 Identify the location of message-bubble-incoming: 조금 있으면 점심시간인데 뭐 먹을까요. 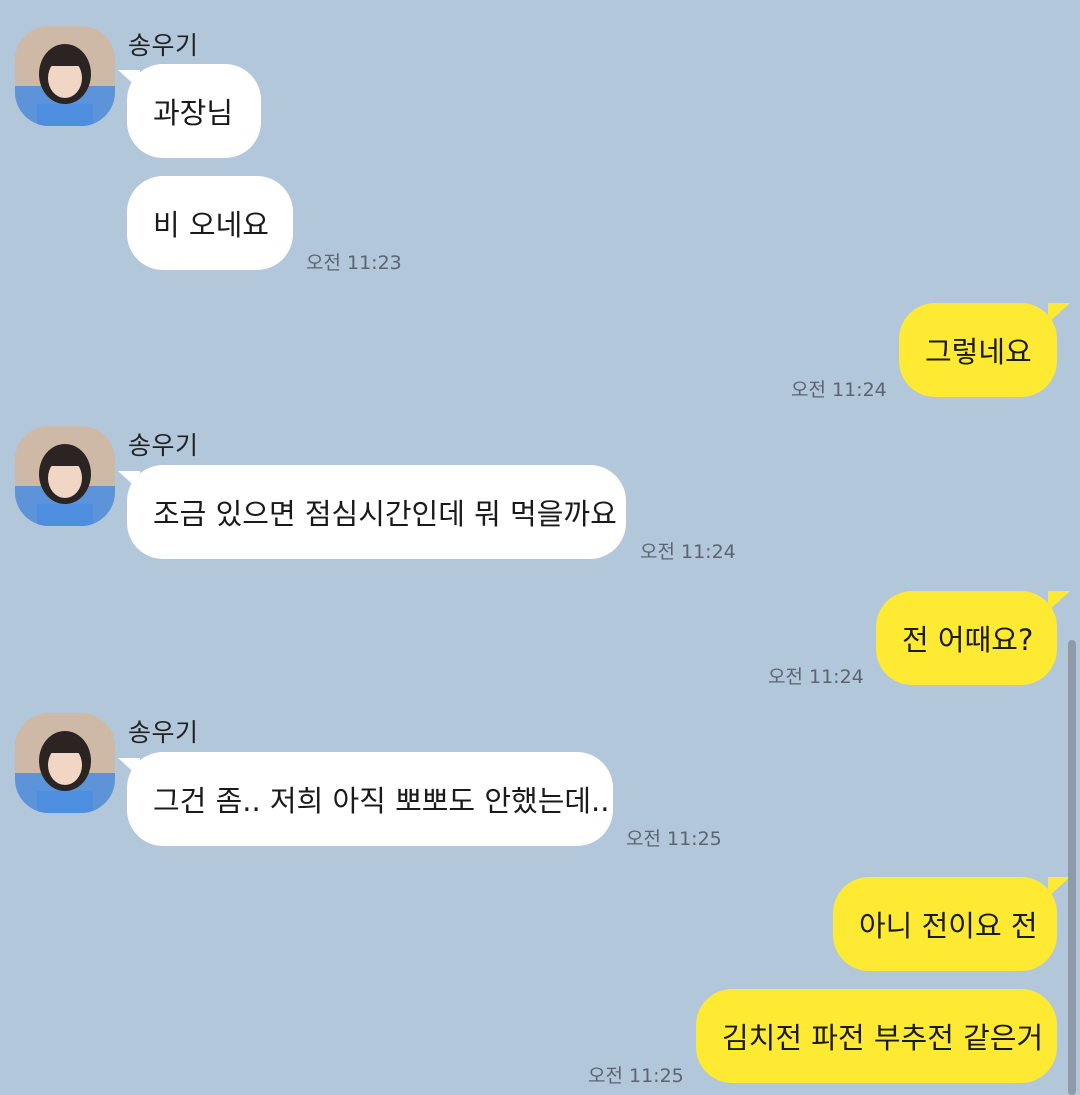
(376, 512).